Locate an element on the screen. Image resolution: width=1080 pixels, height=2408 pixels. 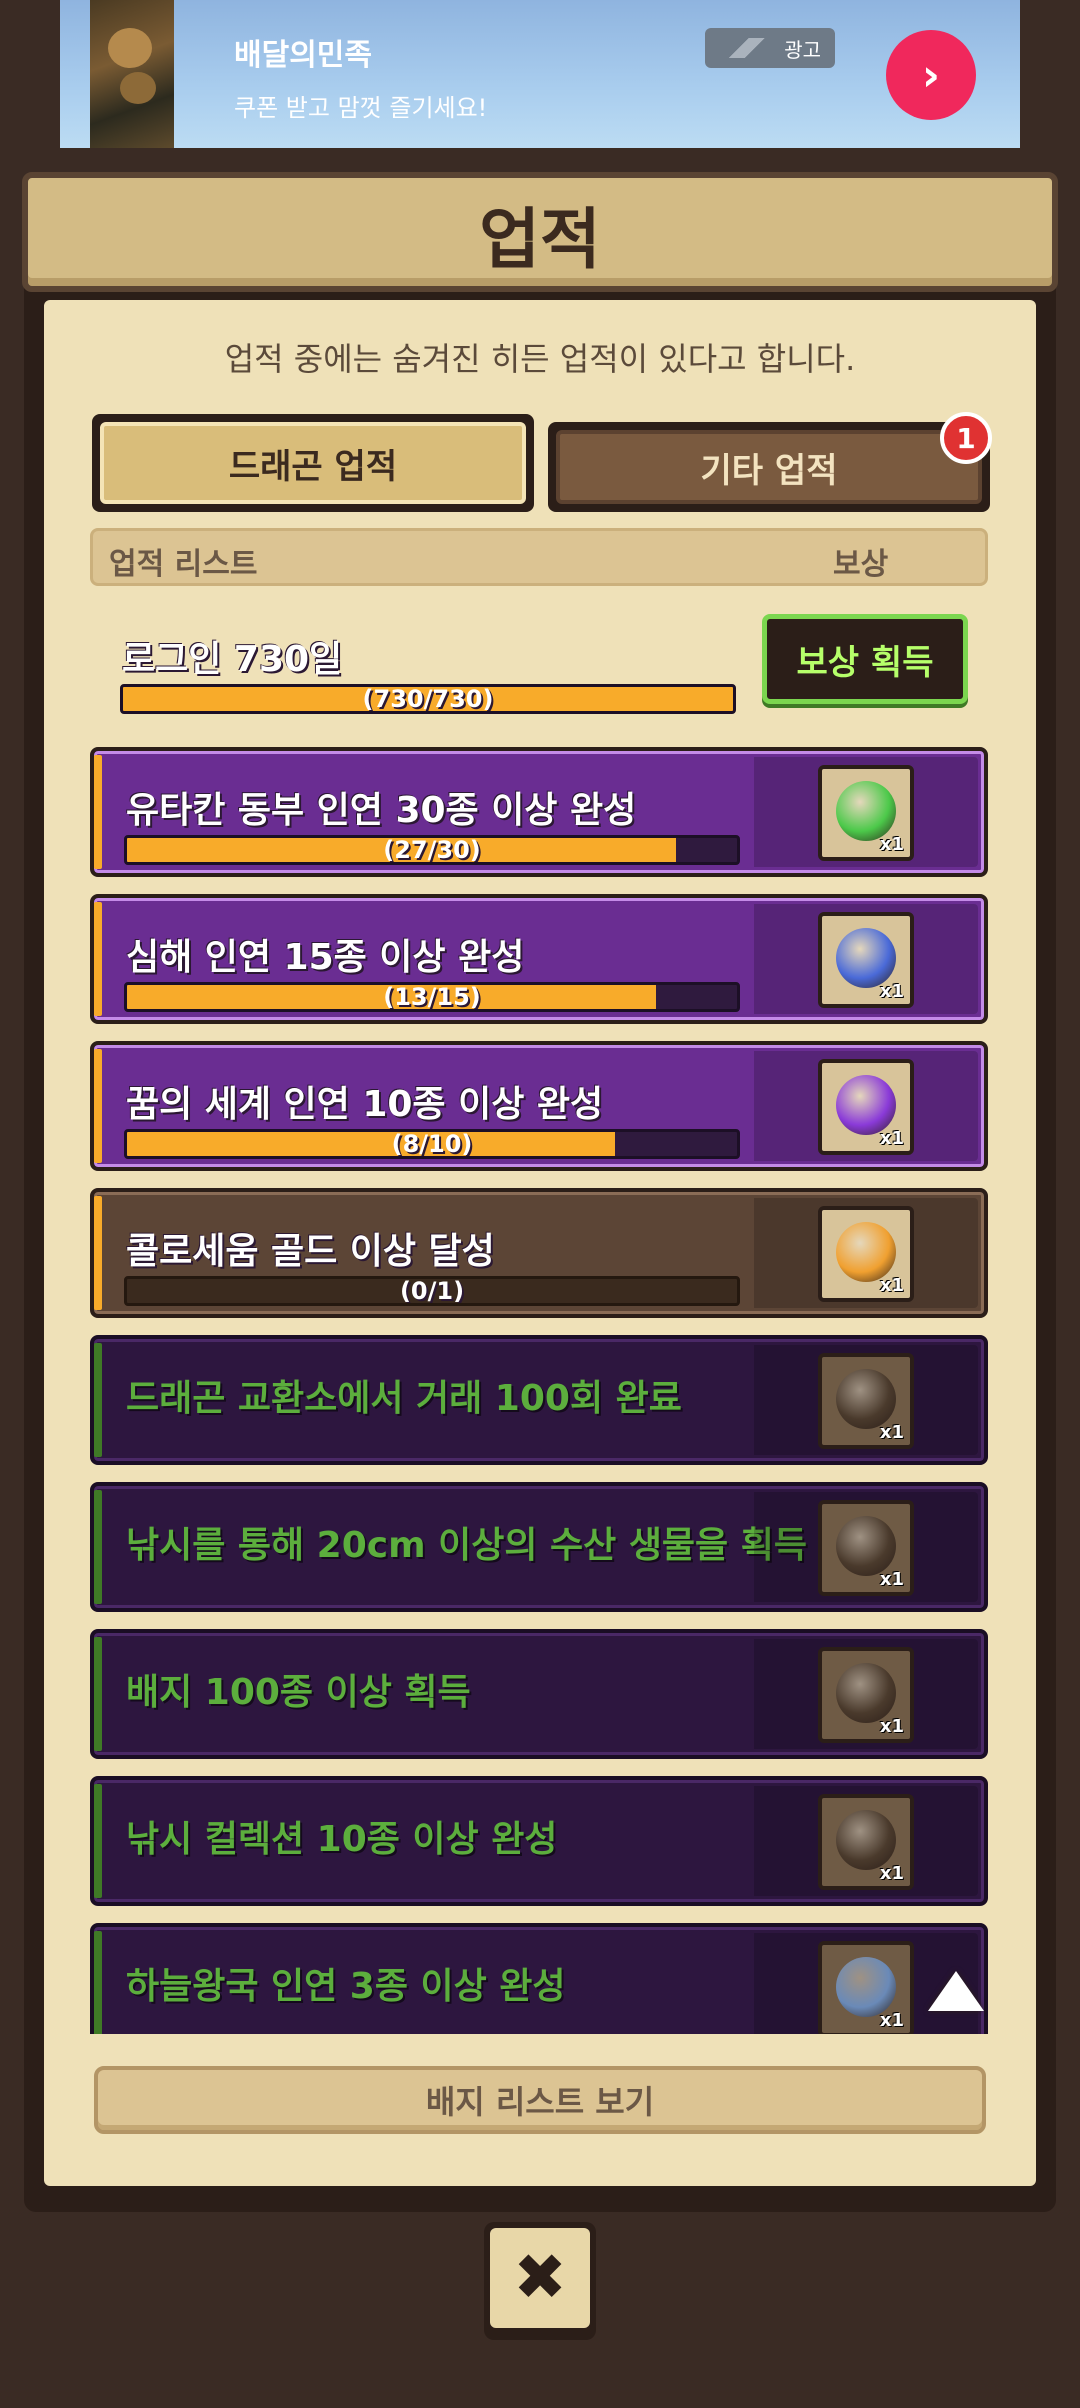
achievement-title: 꿈의 세계 인연 10종 이상 완성 is located at coordinates (365, 1104).